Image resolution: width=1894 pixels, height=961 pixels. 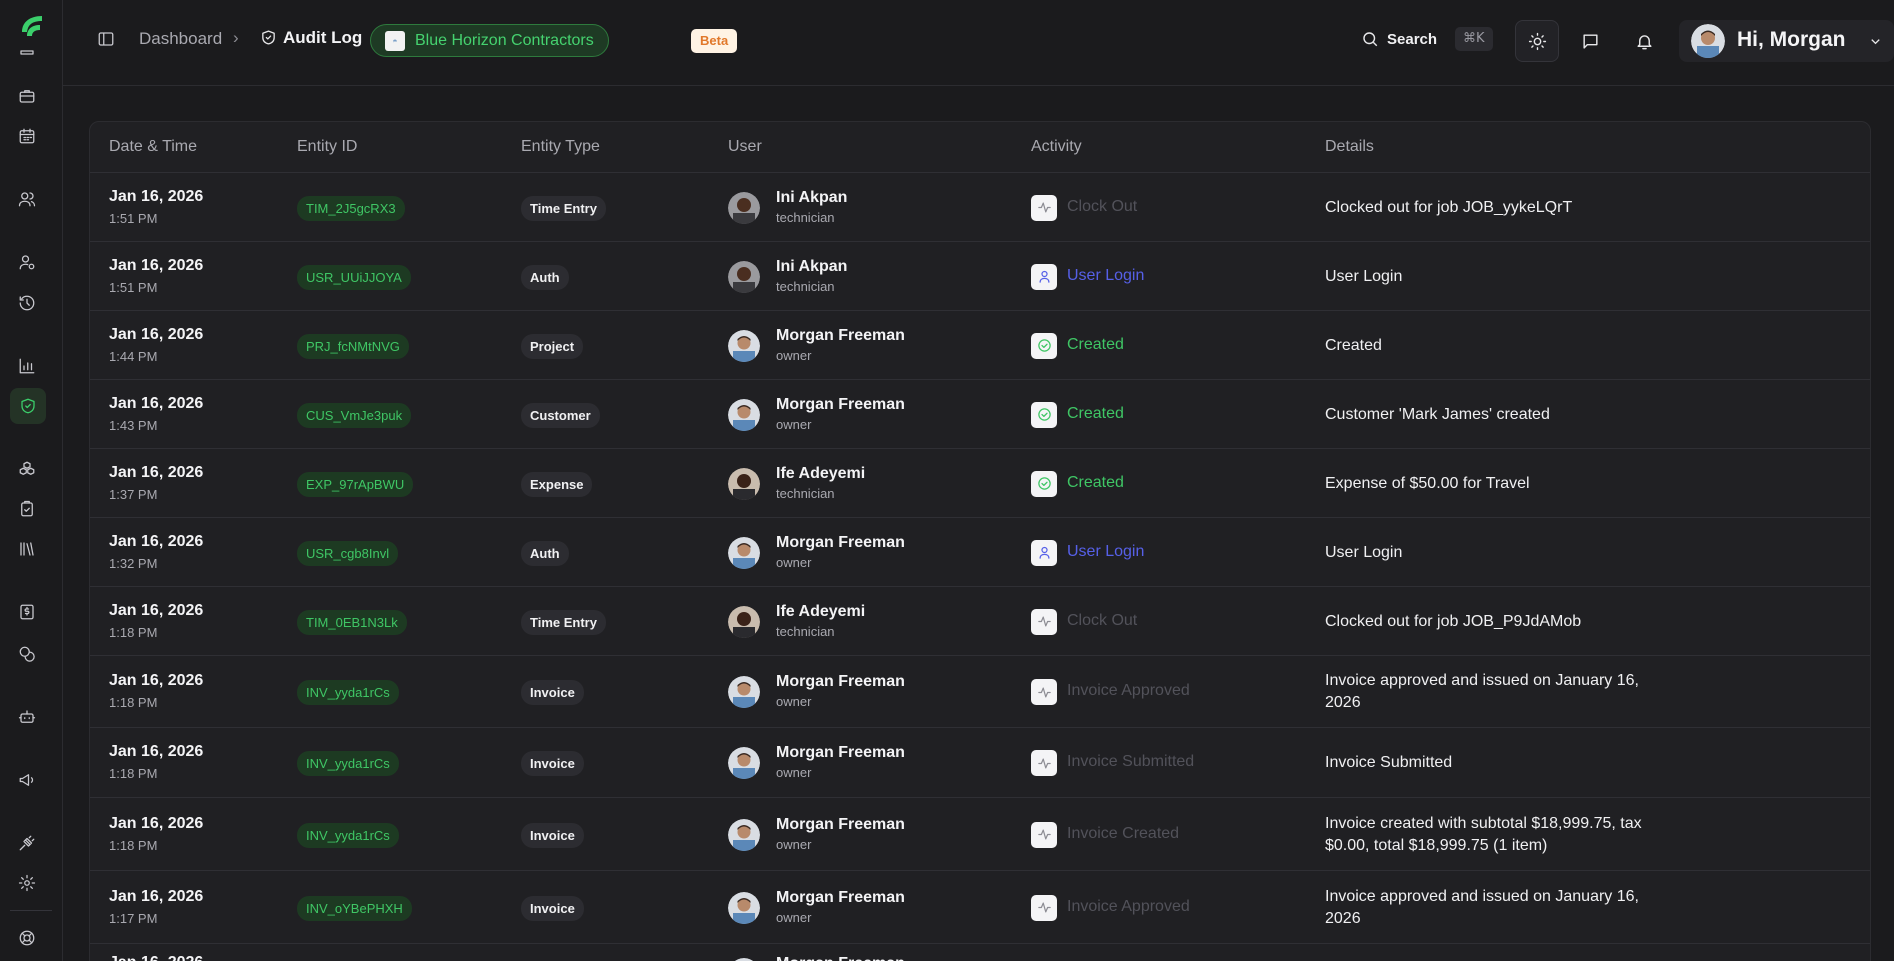 I want to click on sidebar-toggle-icon, so click(x=107, y=40).